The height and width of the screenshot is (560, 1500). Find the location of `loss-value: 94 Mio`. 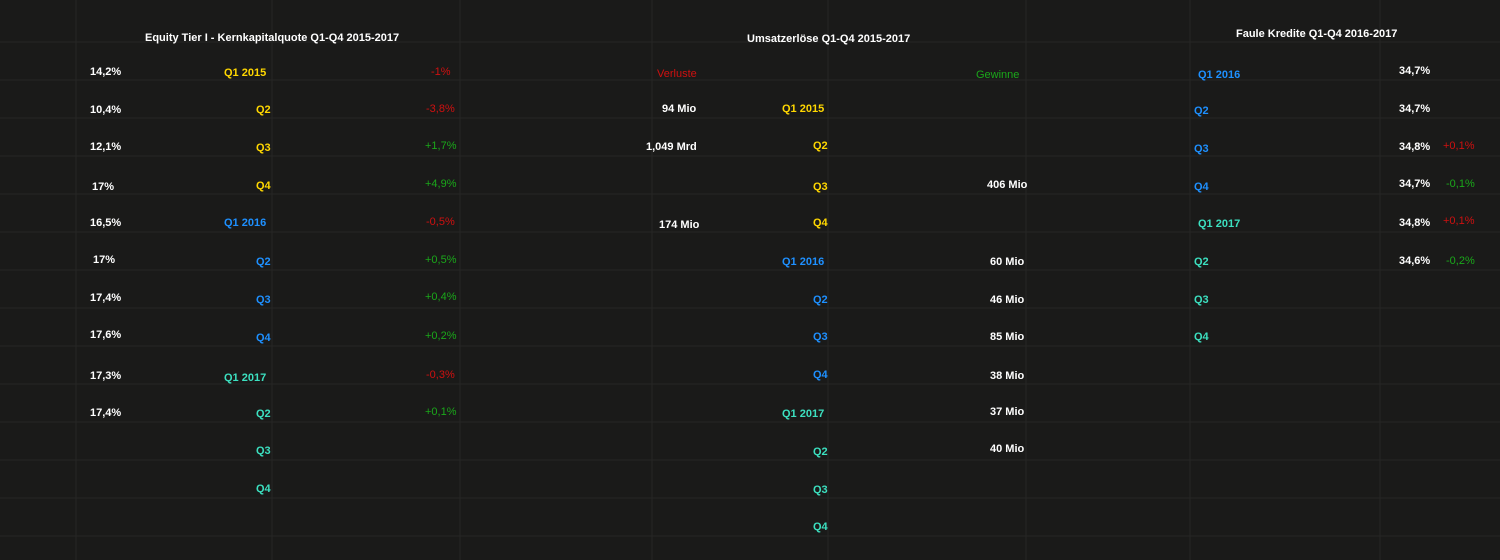

loss-value: 94 Mio is located at coordinates (679, 109).